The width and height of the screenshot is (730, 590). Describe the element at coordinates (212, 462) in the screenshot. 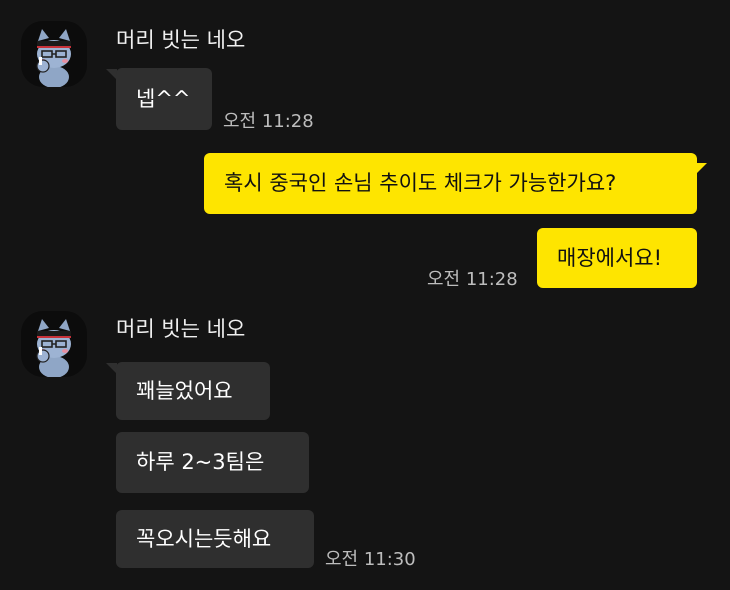

I see `message-bubble: 하루 2~3팀은` at that location.